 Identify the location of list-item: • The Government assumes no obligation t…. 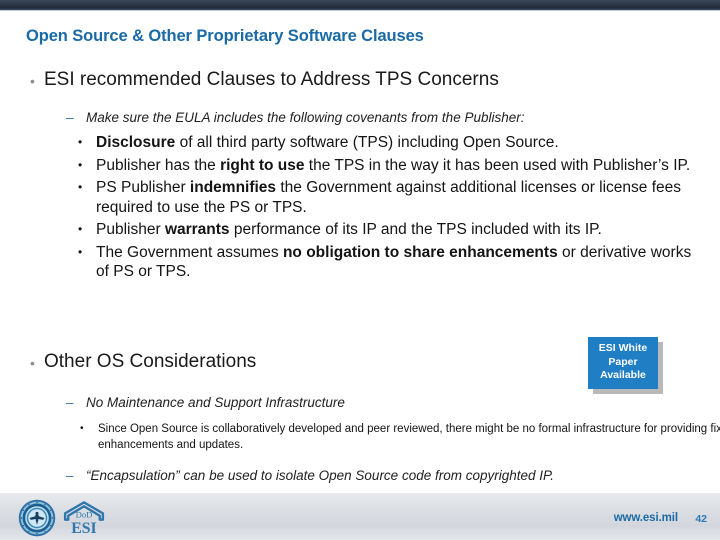
(350, 262).